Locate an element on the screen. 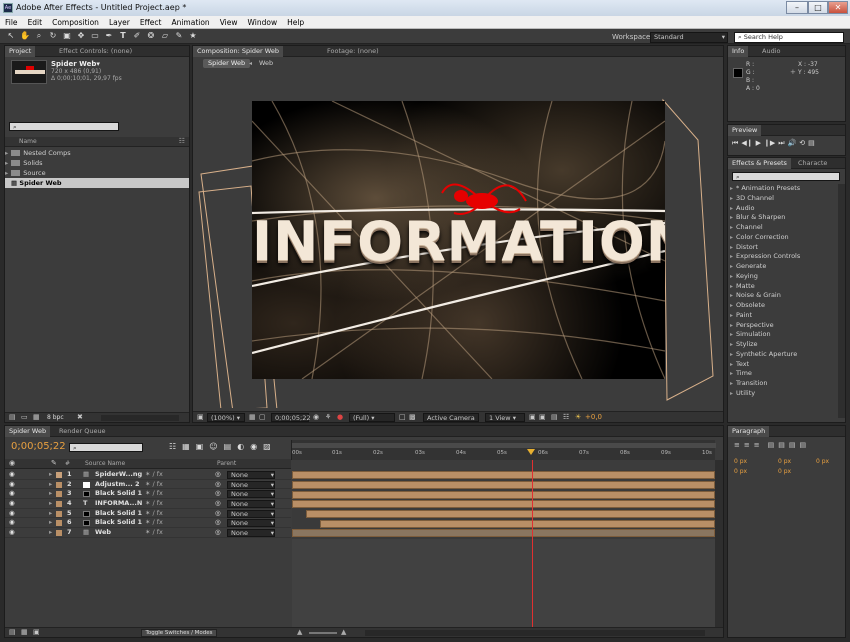 The image size is (850, 642). effect-category: Channel is located at coordinates (783, 228).